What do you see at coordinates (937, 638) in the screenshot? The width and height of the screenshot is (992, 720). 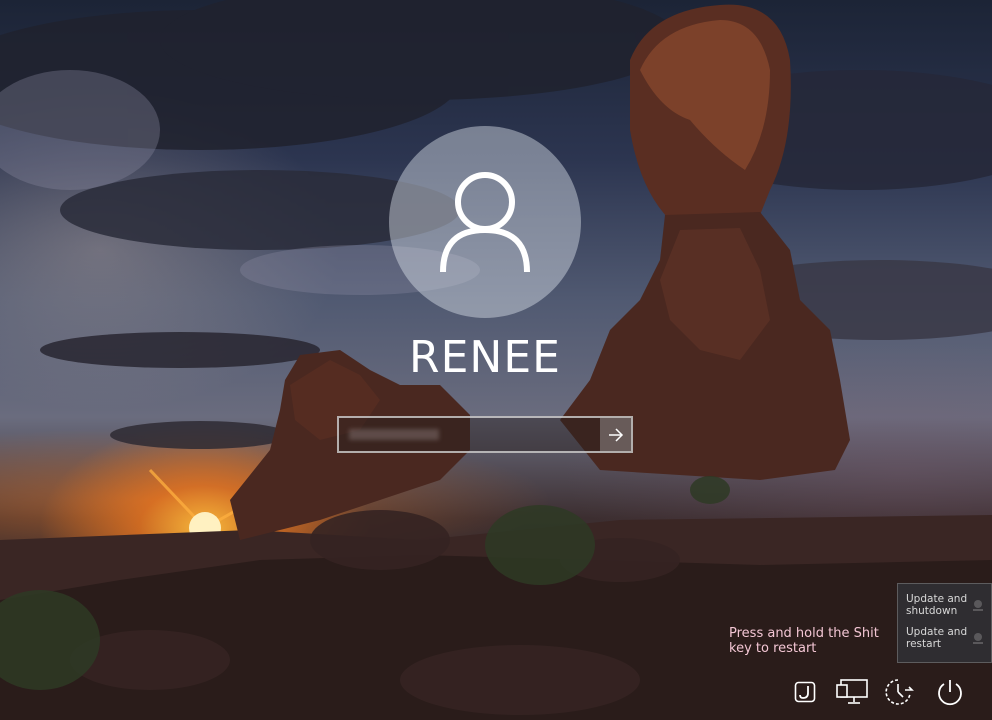 I see `update-and-restart-label: Update and restart` at bounding box center [937, 638].